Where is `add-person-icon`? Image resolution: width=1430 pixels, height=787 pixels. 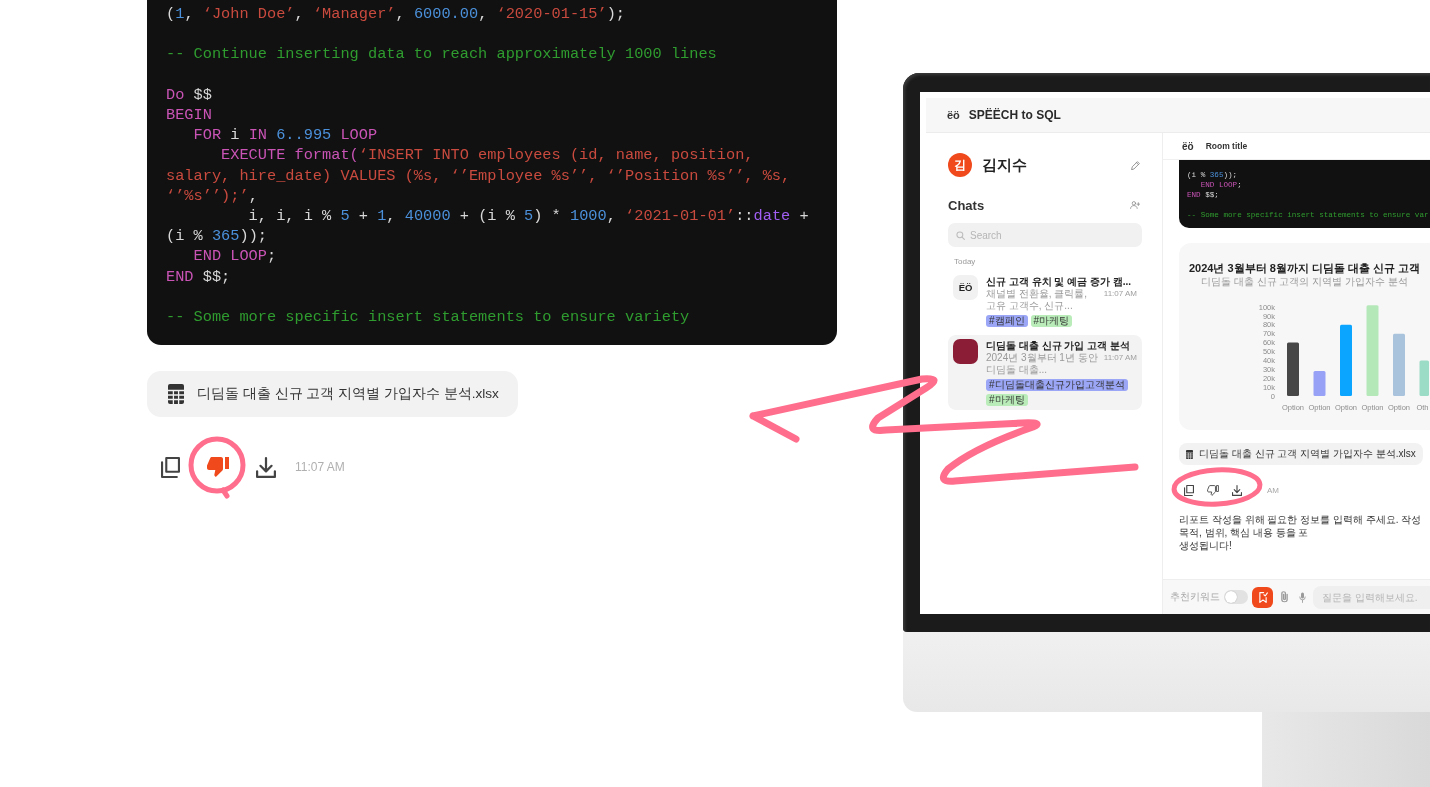 add-person-icon is located at coordinates (1135, 205).